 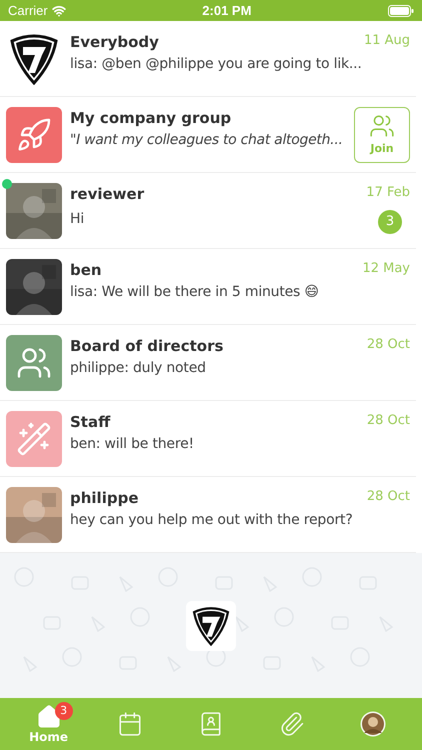 I want to click on wifi-icon, so click(x=59, y=11).